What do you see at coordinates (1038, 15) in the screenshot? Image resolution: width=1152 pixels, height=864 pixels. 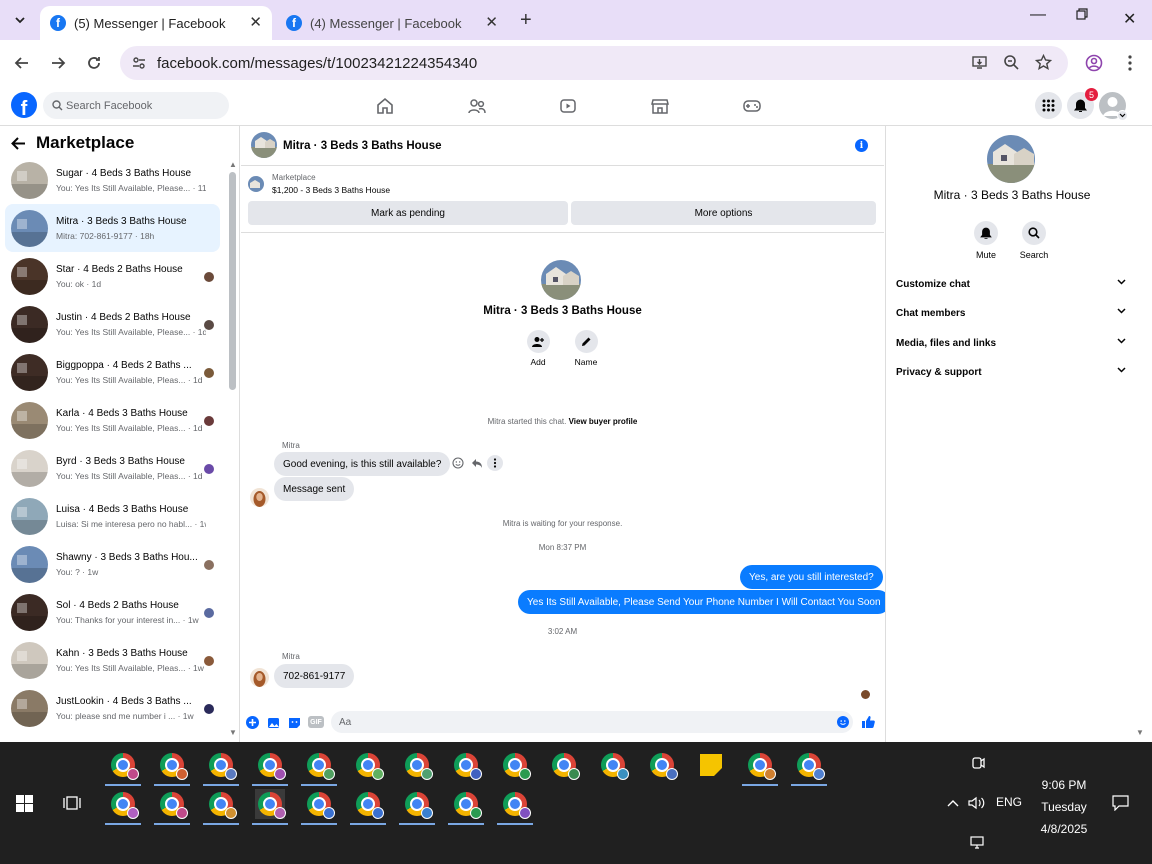 I see `minimize-button: —` at bounding box center [1038, 15].